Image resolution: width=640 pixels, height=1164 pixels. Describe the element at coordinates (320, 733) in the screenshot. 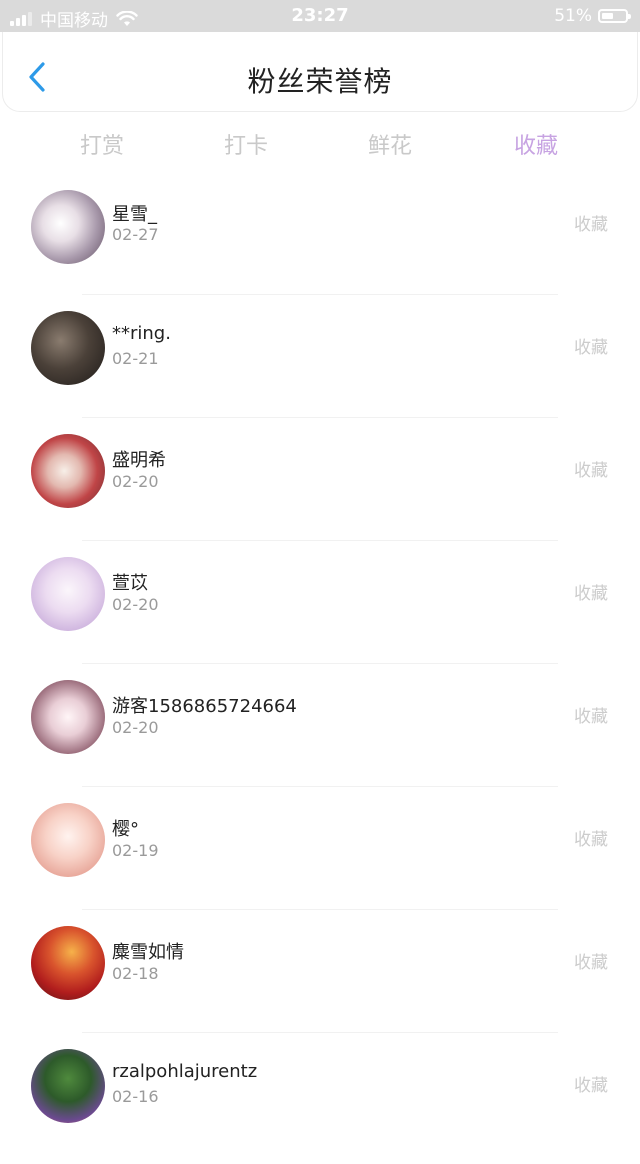

I see `list-item: 游客1586865724664 02-20 收藏` at that location.